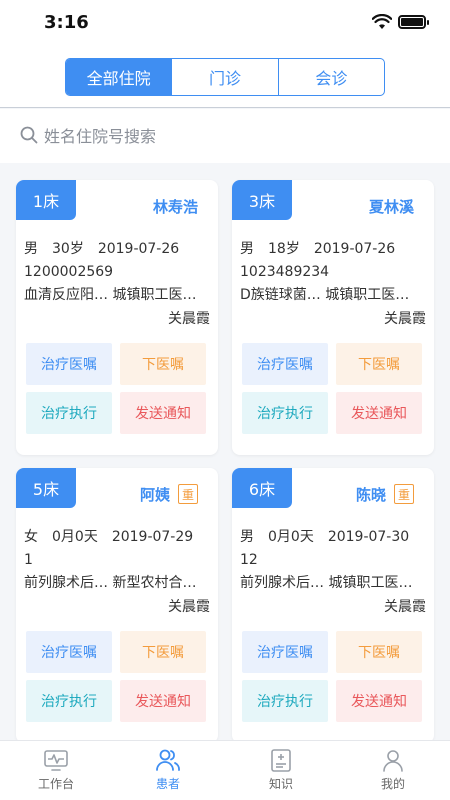  Describe the element at coordinates (168, 773) in the screenshot. I see `tab-patients: 患者` at that location.